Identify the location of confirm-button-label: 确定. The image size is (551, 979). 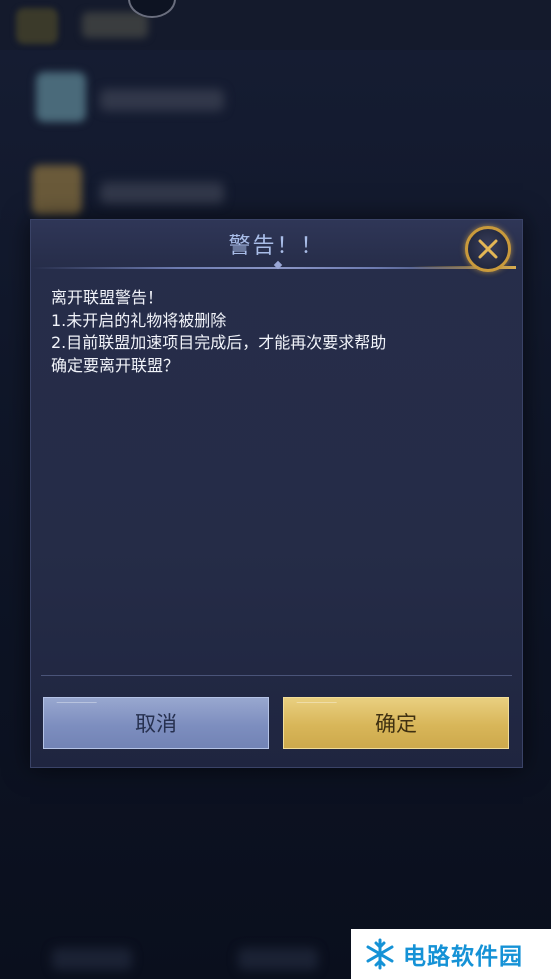
(396, 724).